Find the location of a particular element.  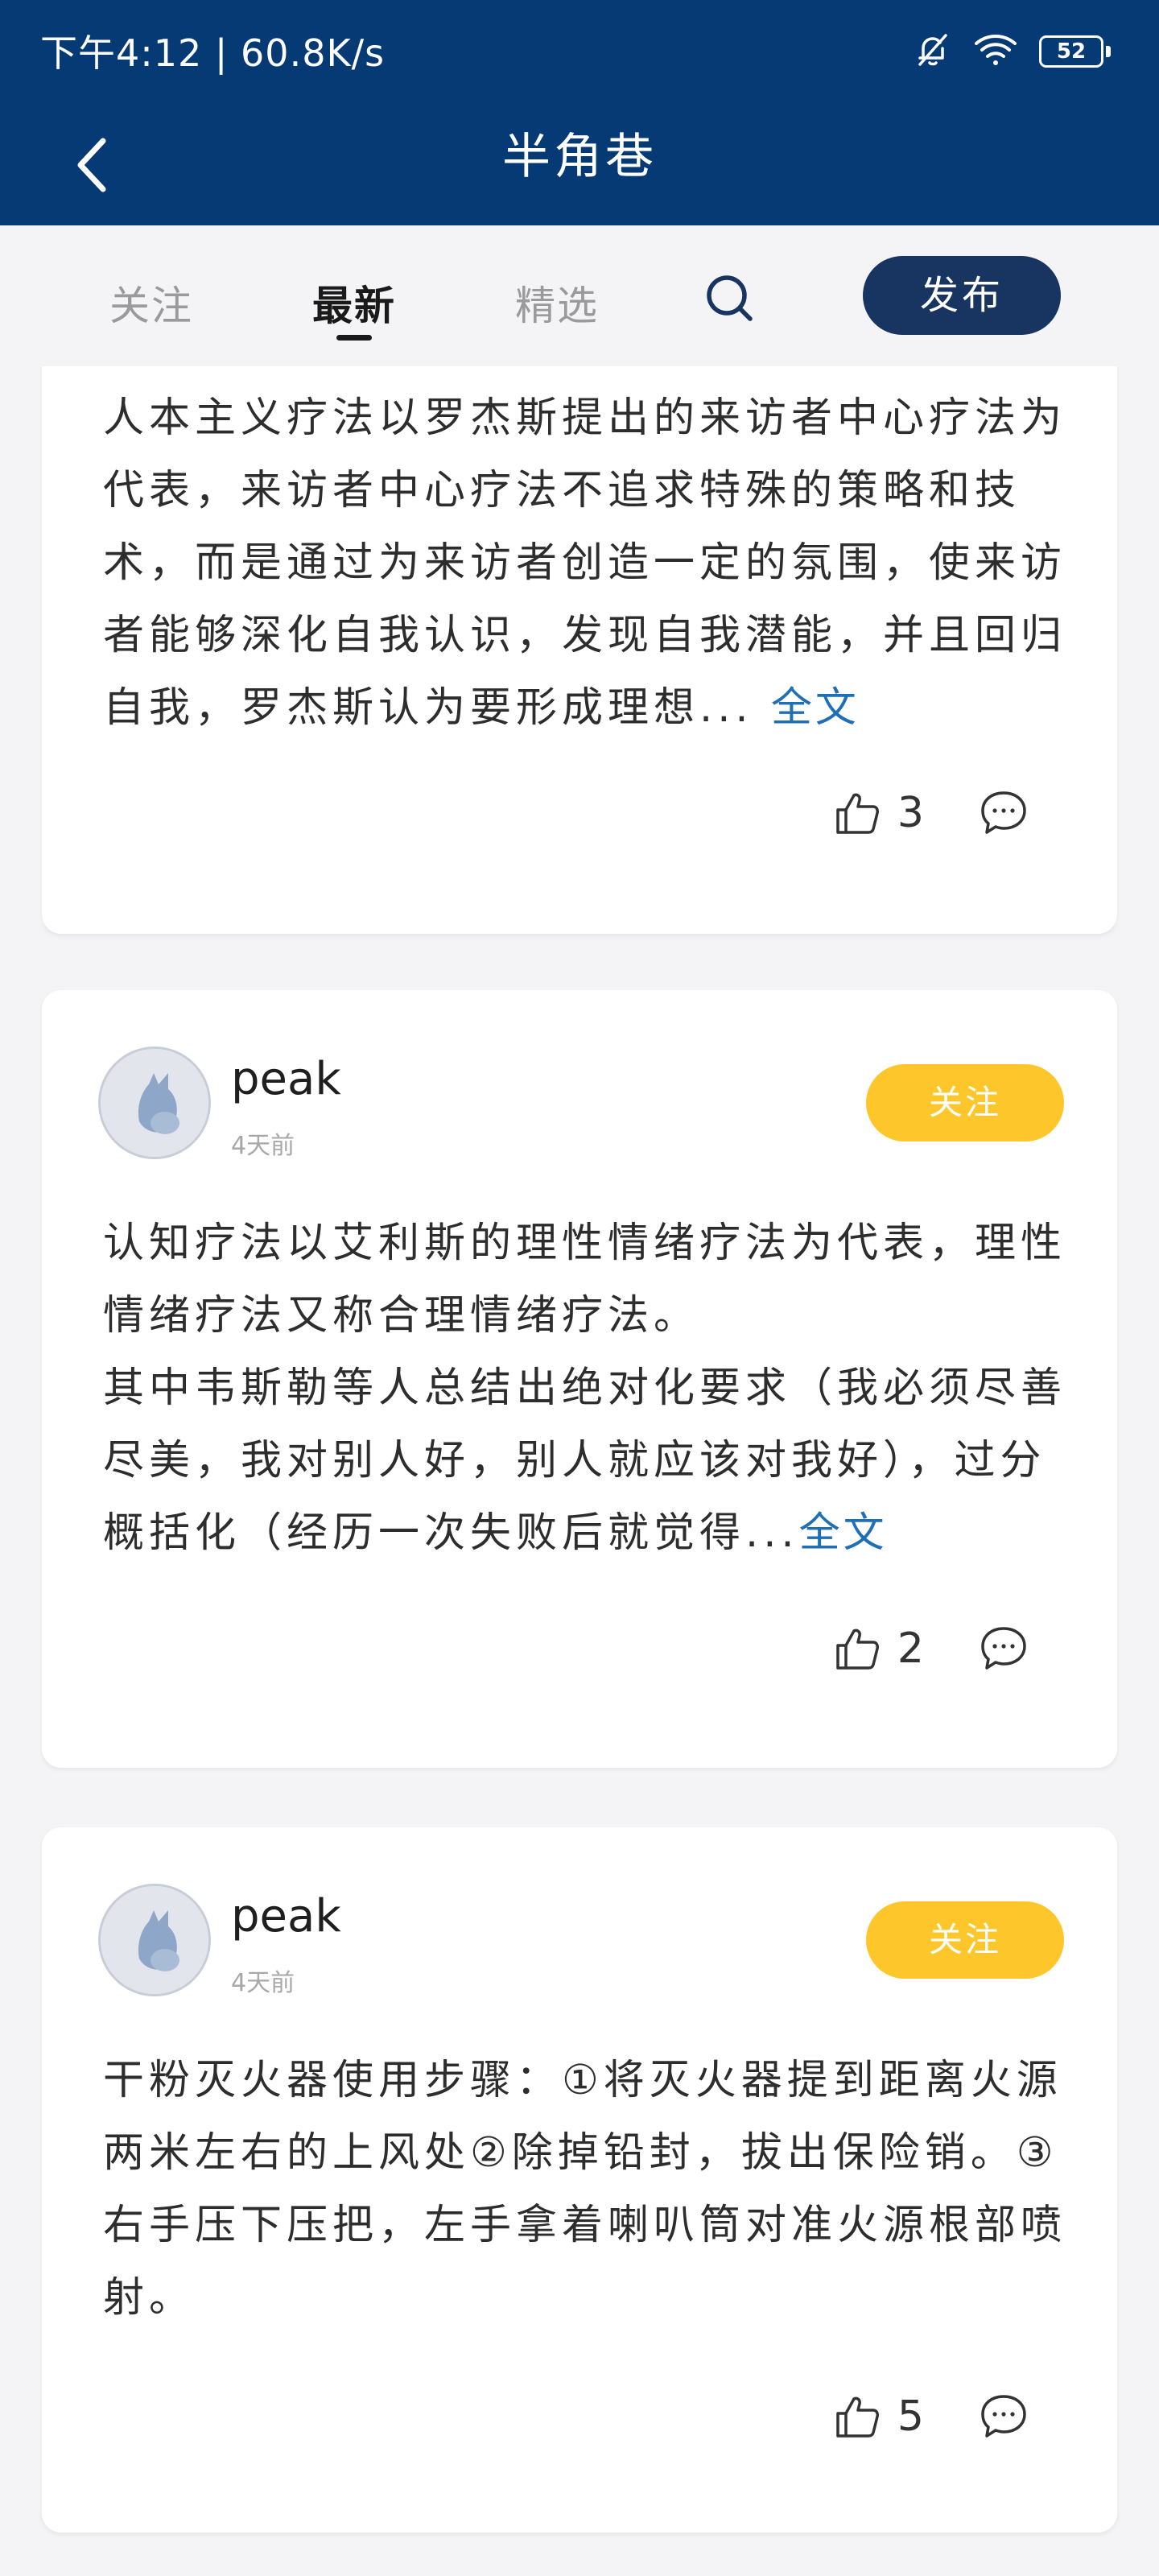

publish-button: 发布 is located at coordinates (962, 295).